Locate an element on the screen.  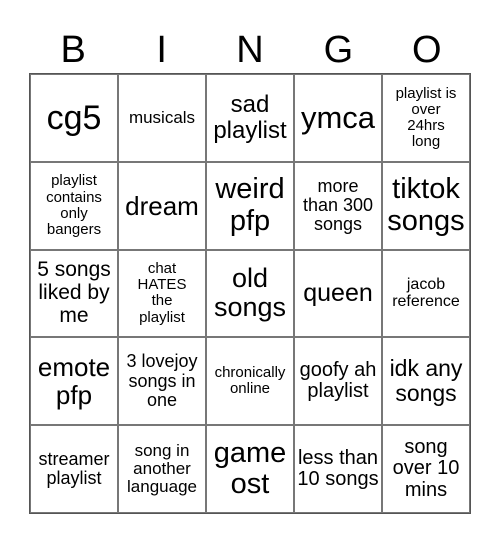
bingo-cell: chronically online is located at coordinates (250, 381).